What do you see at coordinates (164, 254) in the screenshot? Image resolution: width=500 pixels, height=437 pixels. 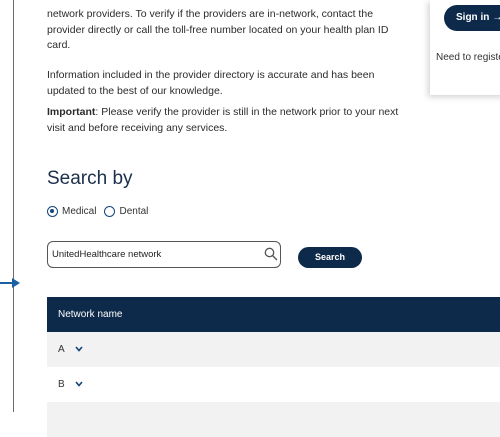 I see `network-search-input` at bounding box center [164, 254].